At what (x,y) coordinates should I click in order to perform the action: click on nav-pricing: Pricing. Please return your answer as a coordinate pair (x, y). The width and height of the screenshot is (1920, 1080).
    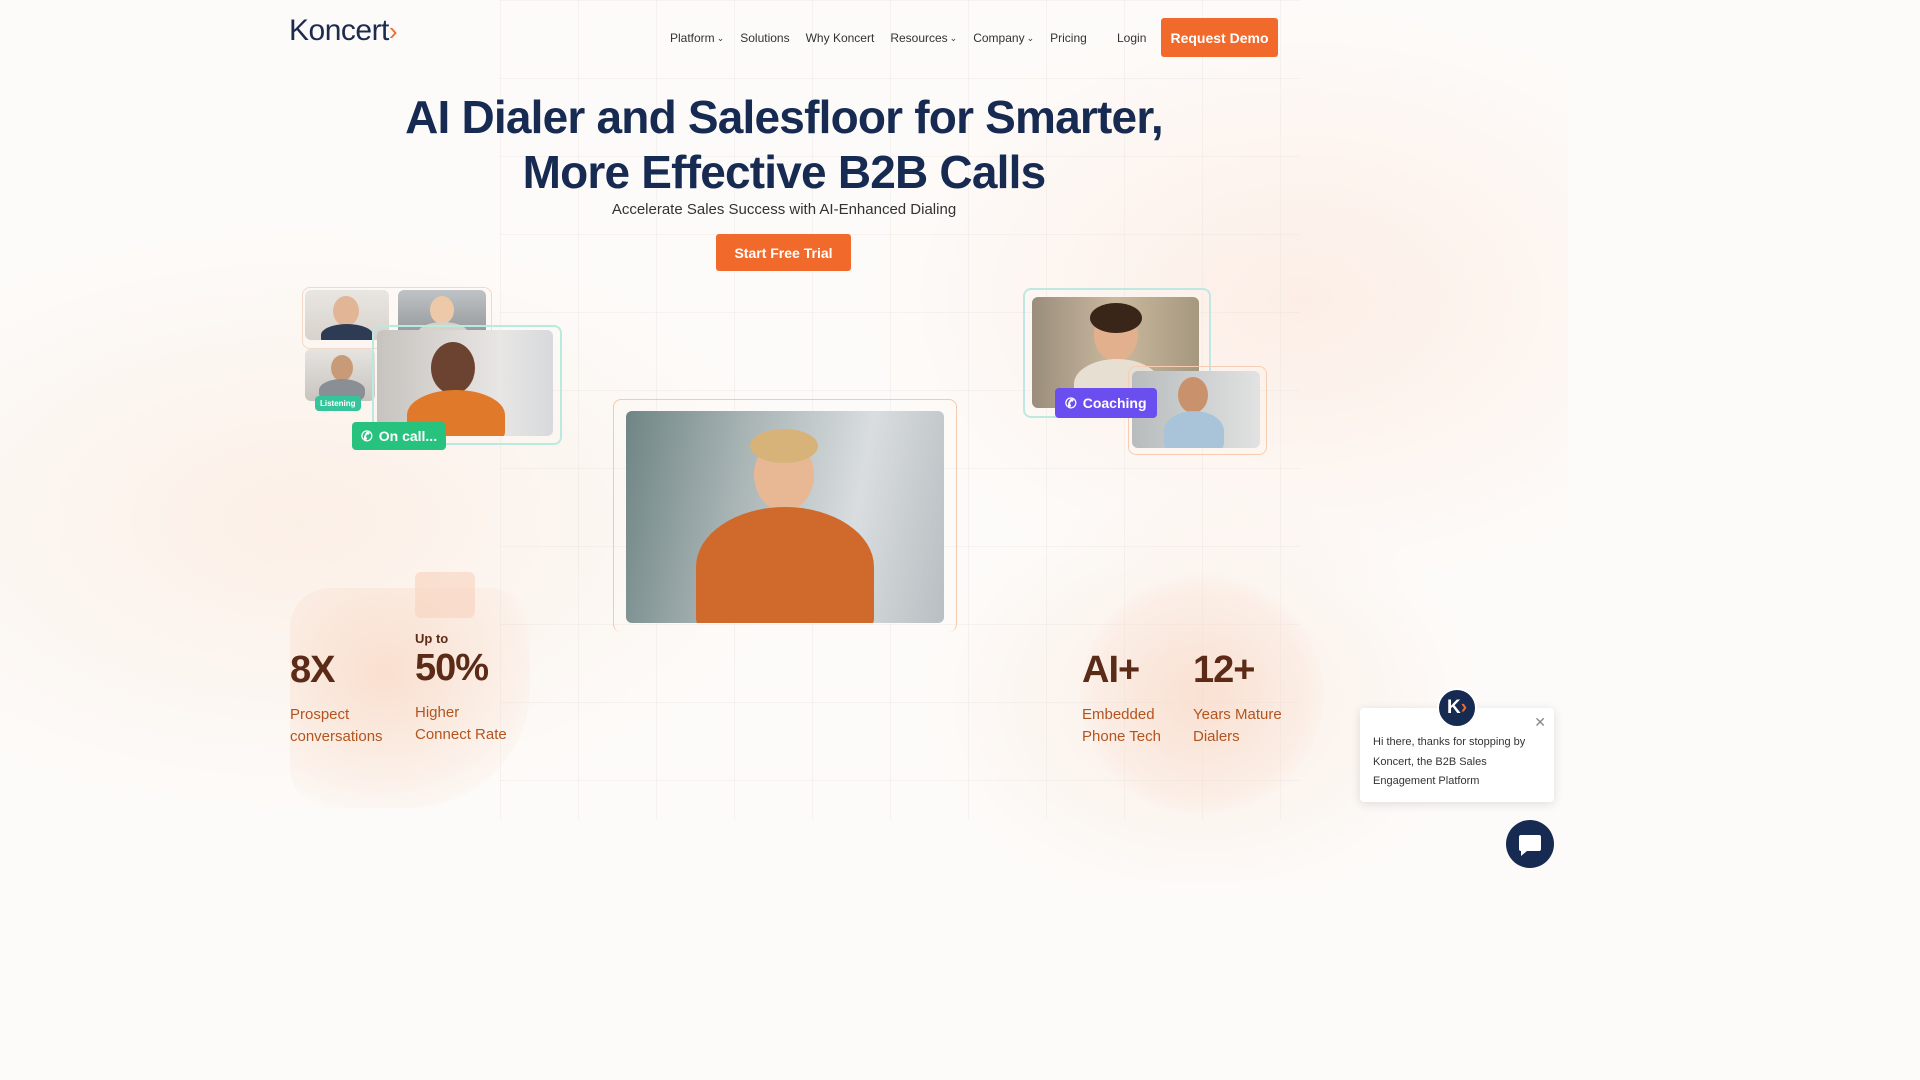
    Looking at the image, I should click on (1068, 38).